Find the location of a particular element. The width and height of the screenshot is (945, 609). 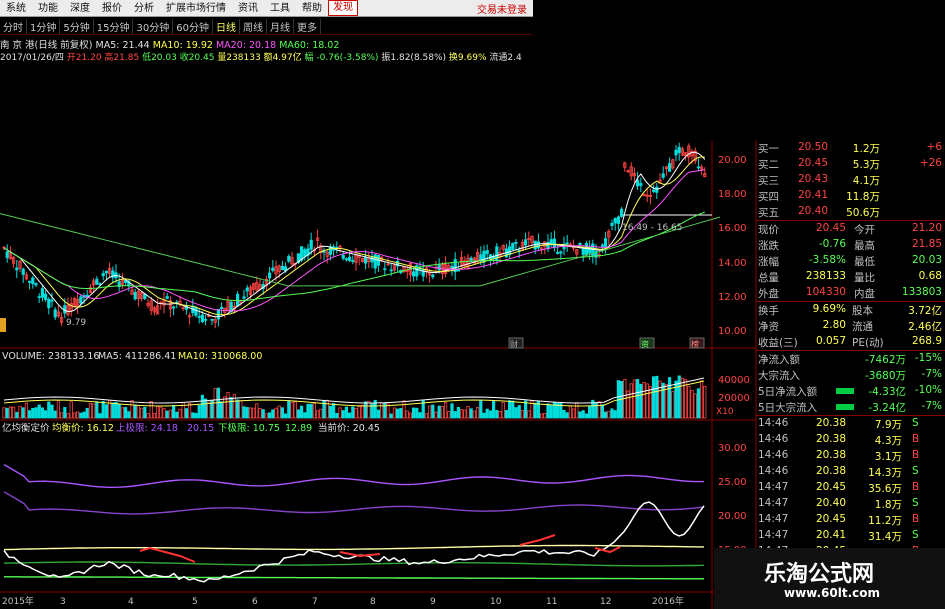

flow-row: 净流入额 -7462万 -15% is located at coordinates (850, 359).